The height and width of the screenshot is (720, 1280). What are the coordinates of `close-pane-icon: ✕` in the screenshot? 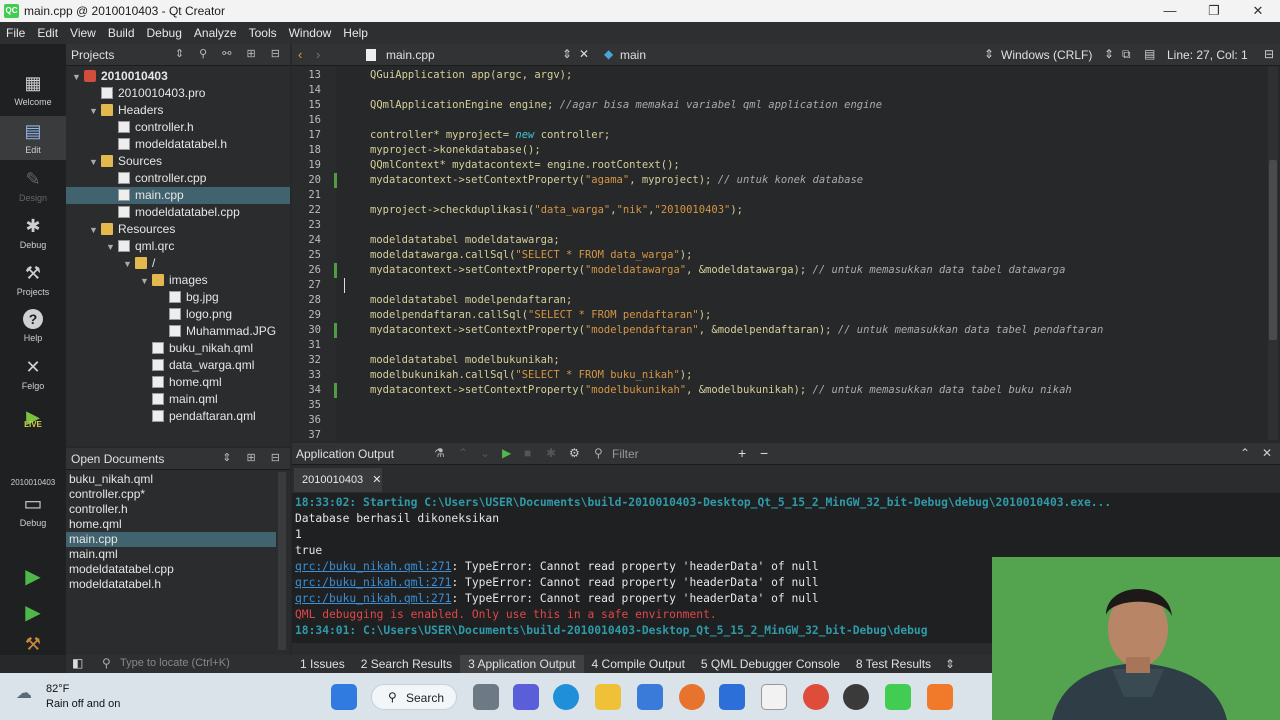 It's located at (1267, 453).